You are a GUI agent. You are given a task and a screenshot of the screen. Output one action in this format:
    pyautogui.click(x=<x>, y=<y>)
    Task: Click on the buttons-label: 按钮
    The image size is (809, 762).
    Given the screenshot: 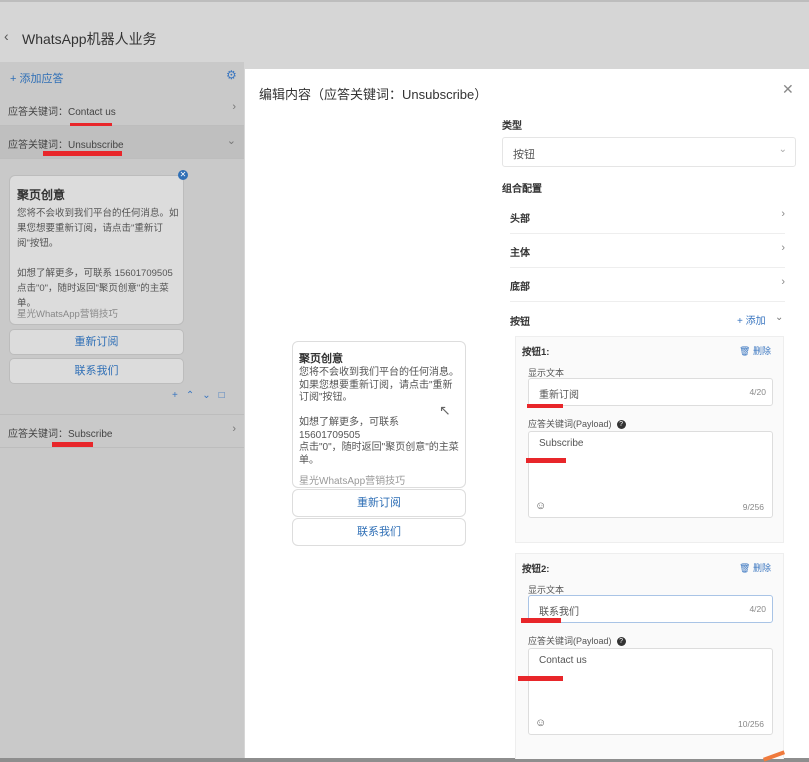 What is the action you would take?
    pyautogui.click(x=520, y=322)
    